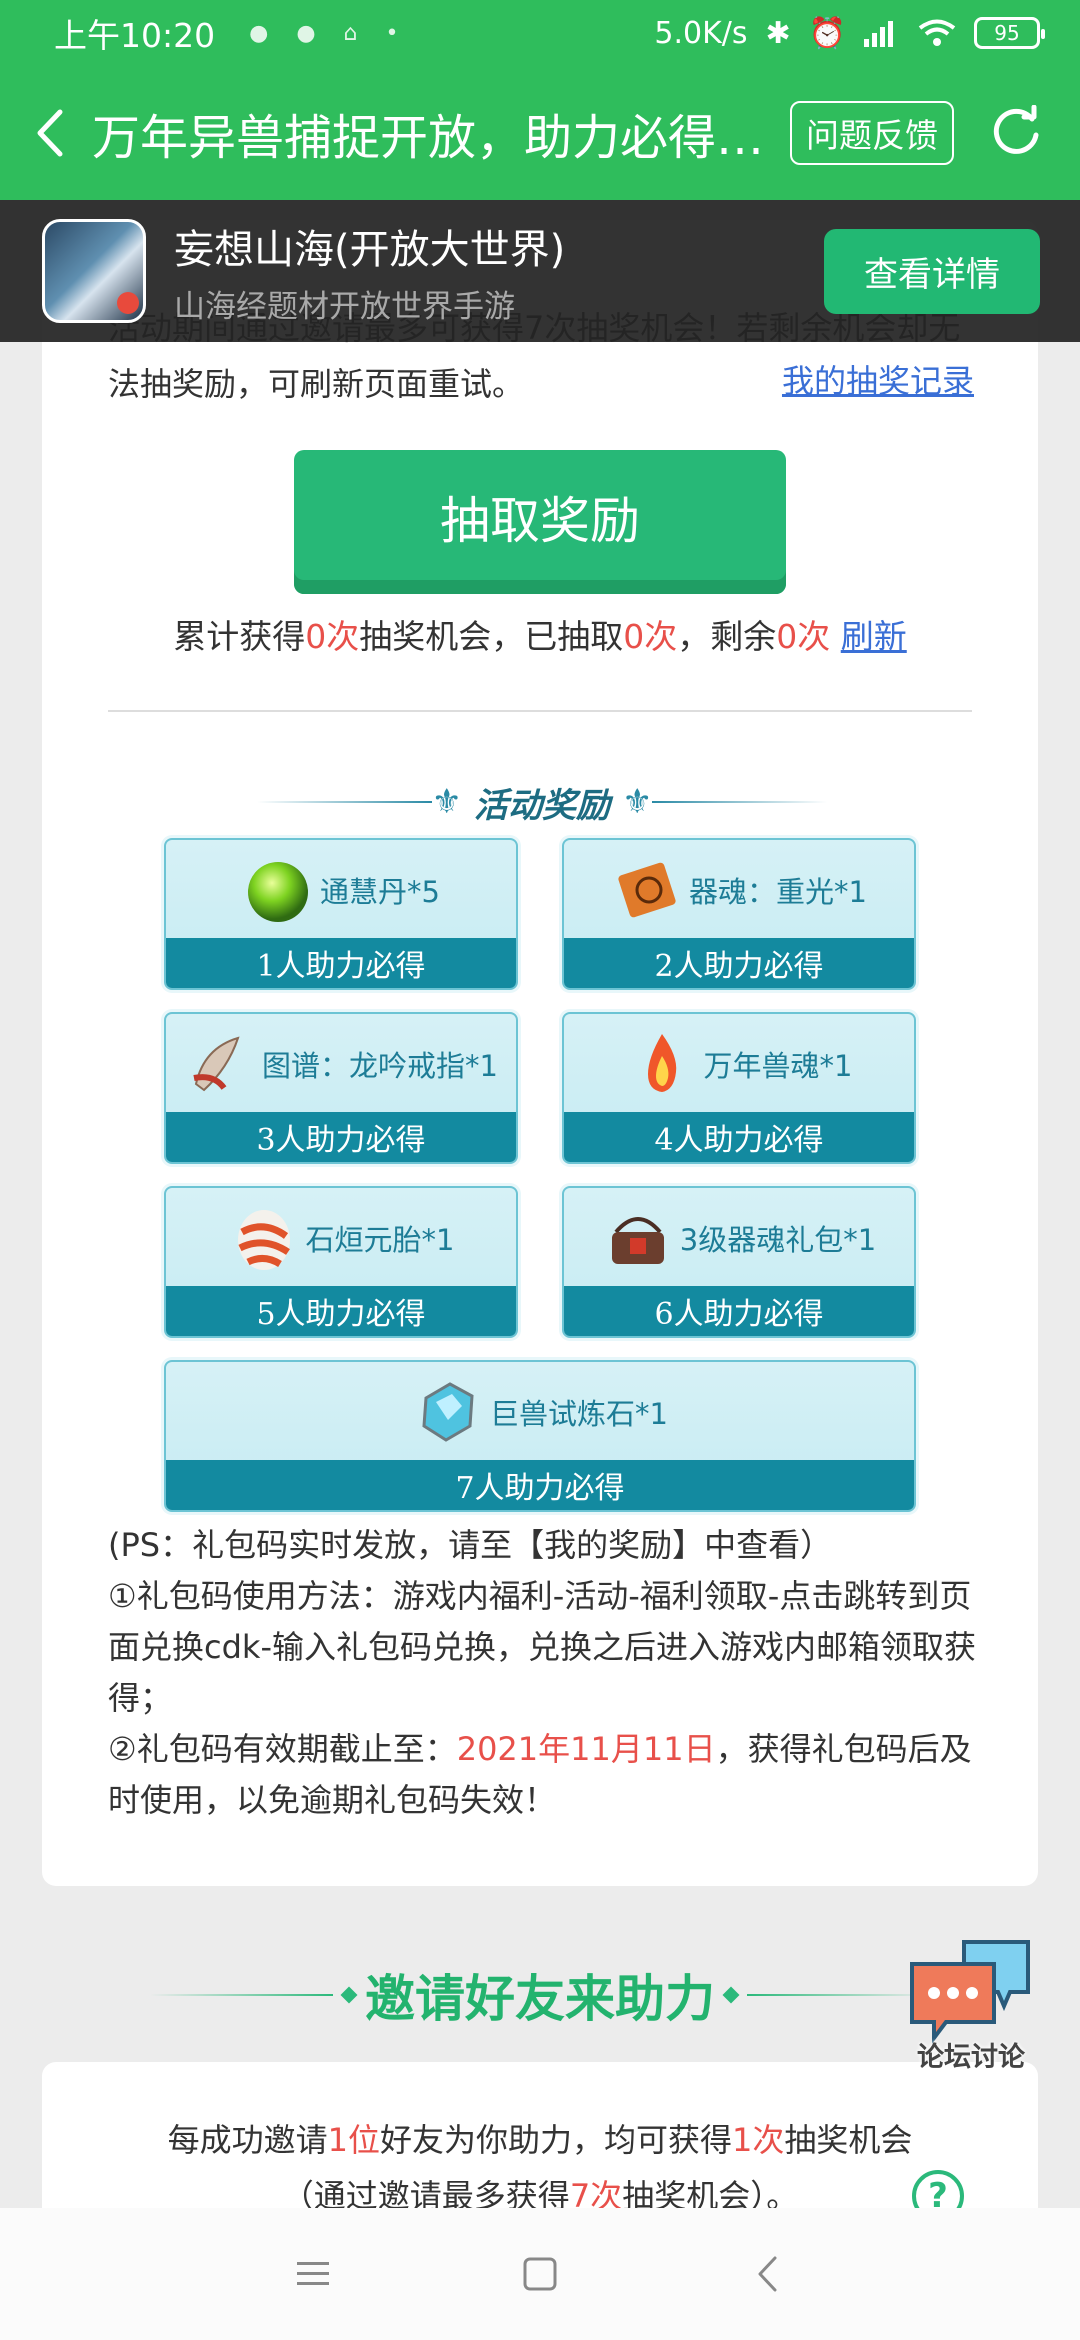 The width and height of the screenshot is (1080, 2340). What do you see at coordinates (661, 1063) in the screenshot?
I see `flame-soul-icon` at bounding box center [661, 1063].